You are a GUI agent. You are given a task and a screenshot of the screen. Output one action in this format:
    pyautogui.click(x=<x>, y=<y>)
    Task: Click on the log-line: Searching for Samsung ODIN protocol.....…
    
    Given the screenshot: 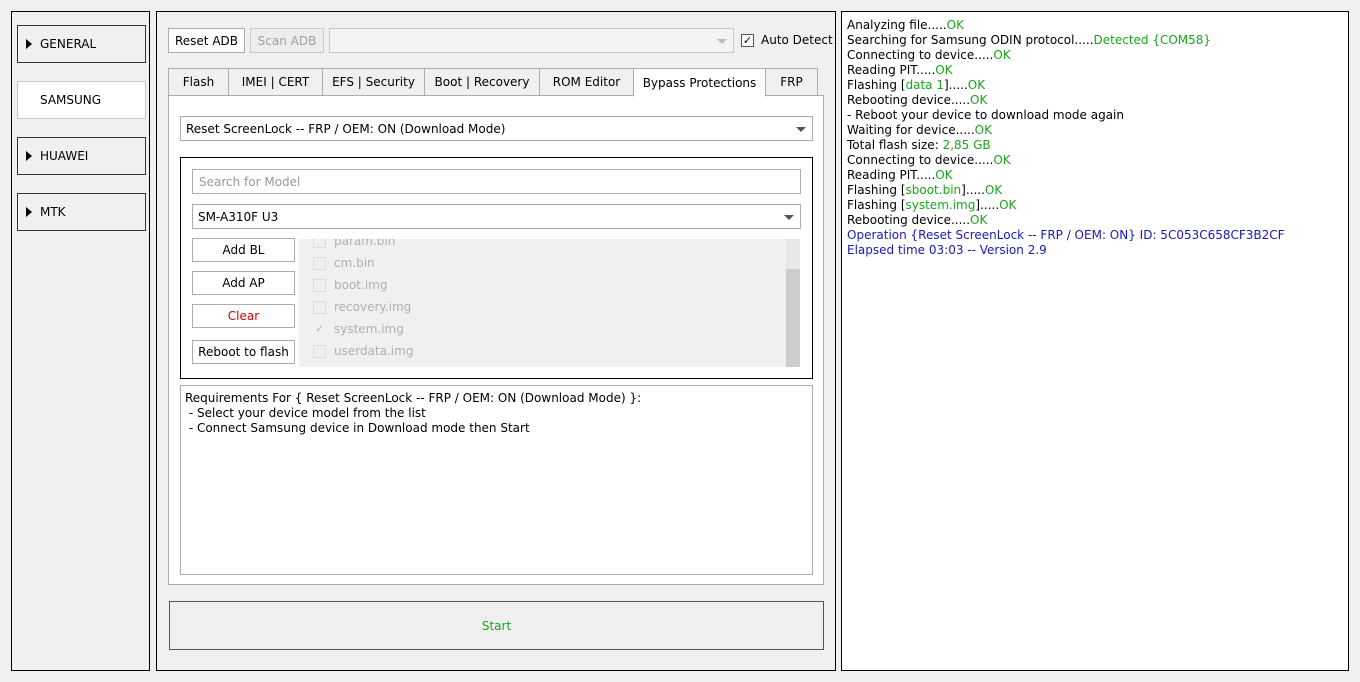 What is the action you would take?
    pyautogui.click(x=1095, y=40)
    